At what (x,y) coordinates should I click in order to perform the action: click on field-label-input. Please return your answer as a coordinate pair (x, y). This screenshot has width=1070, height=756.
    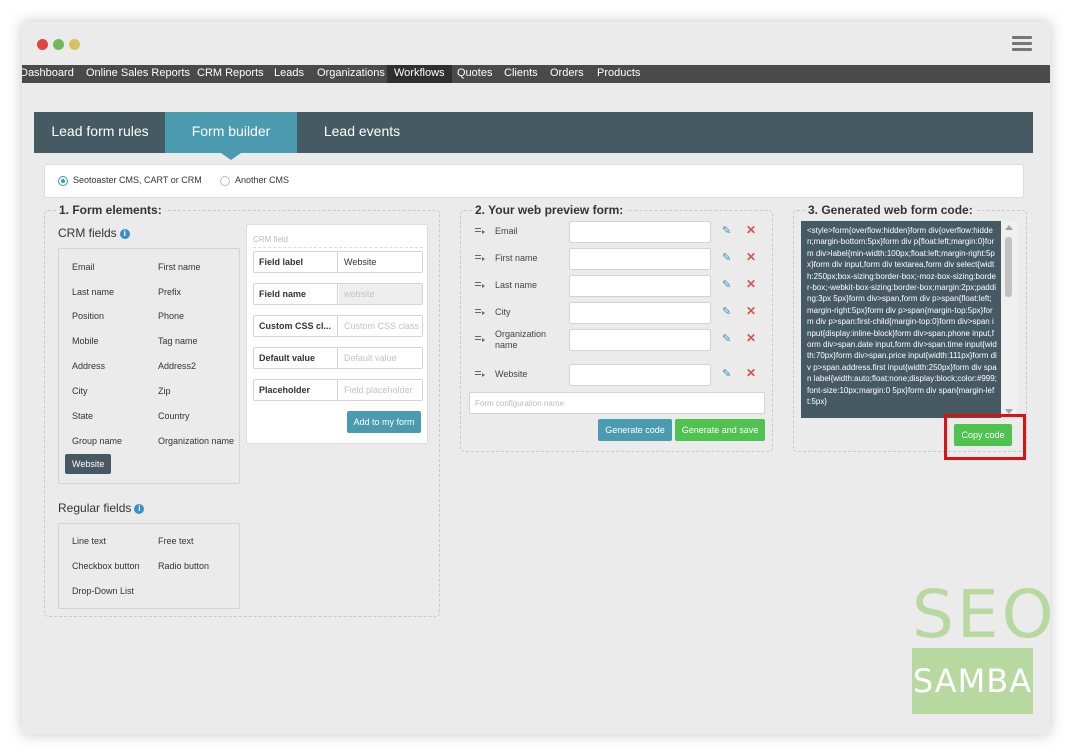
    Looking at the image, I should click on (380, 262).